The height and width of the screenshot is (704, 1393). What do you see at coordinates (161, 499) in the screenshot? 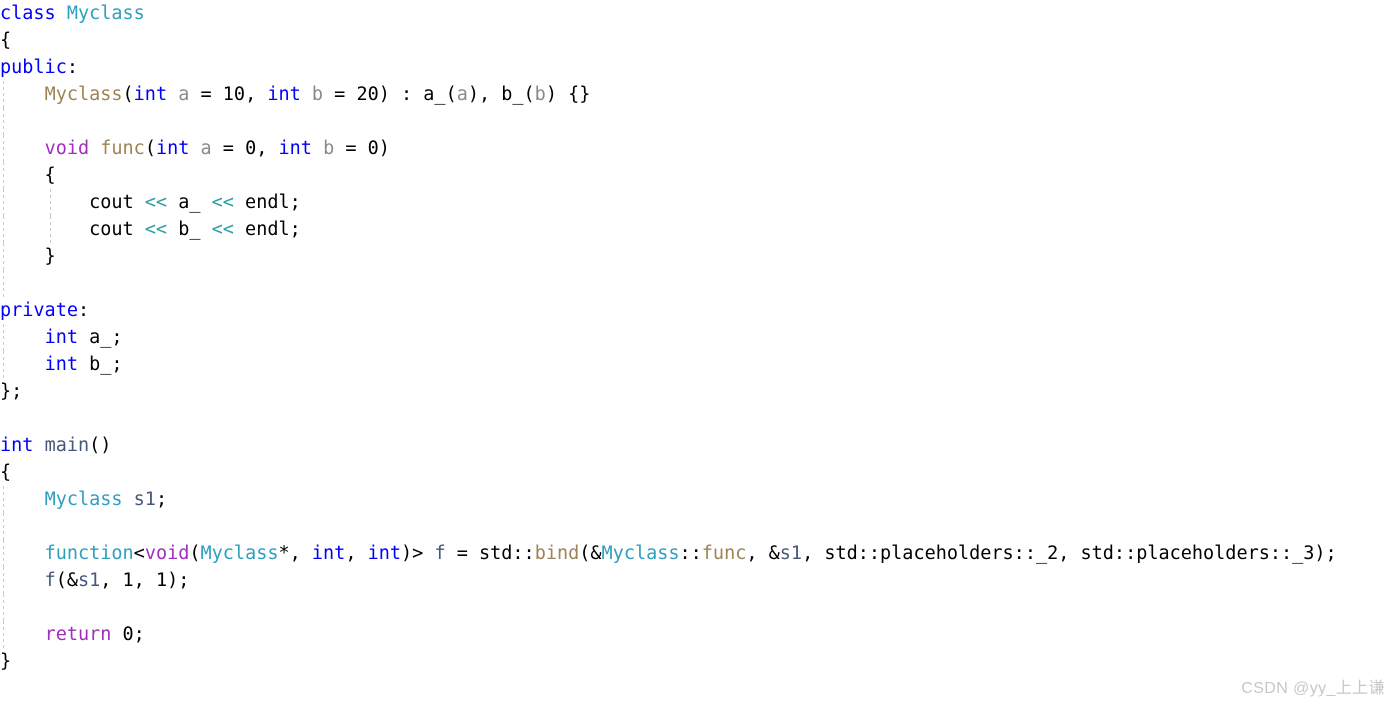
I see `code-token-plain: ;` at bounding box center [161, 499].